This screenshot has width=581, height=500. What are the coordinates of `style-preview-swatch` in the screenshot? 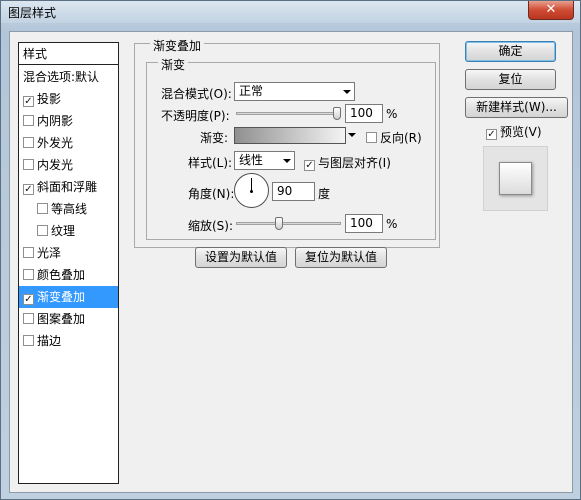 It's located at (515, 178).